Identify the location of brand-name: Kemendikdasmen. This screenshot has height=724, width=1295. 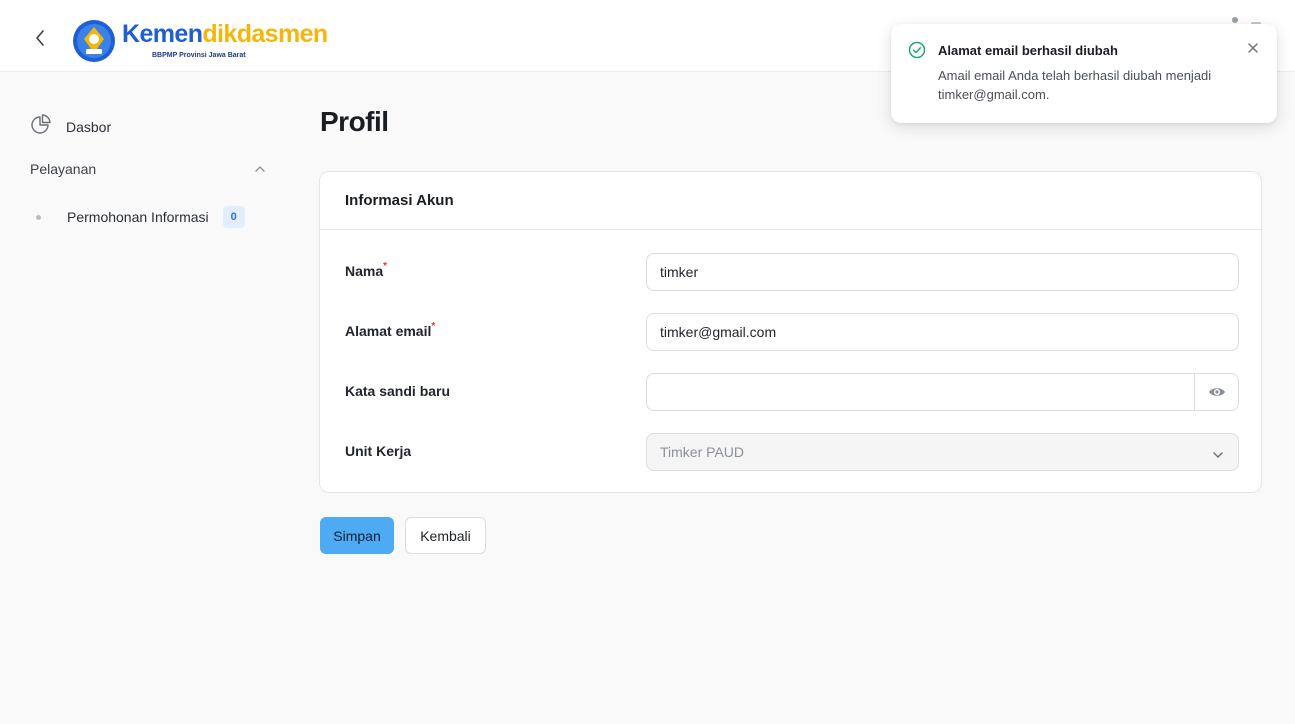
(225, 34).